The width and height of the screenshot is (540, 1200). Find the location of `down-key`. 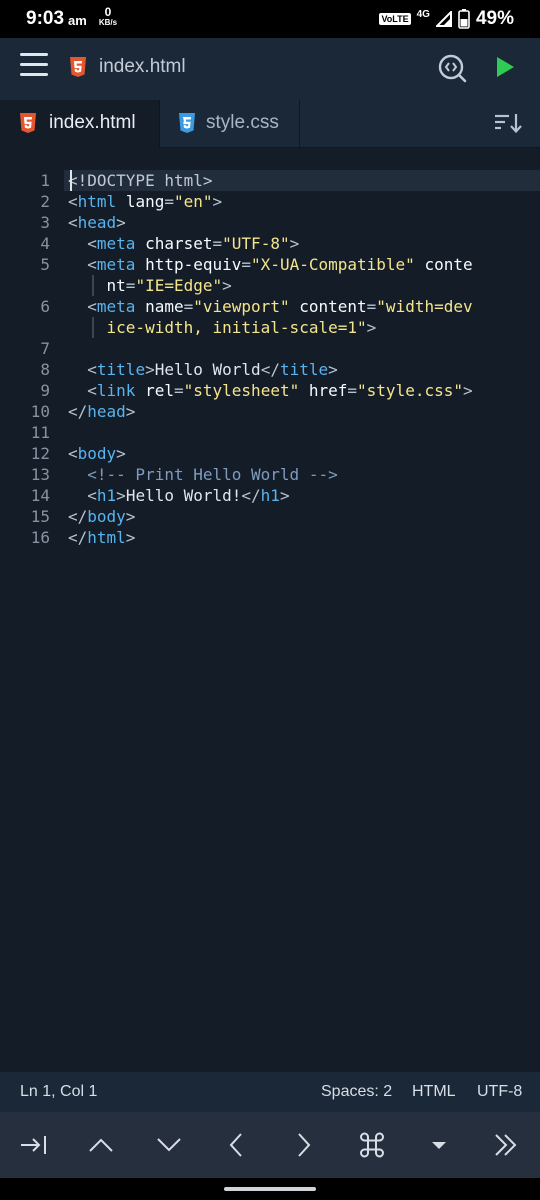

down-key is located at coordinates (169, 1145).